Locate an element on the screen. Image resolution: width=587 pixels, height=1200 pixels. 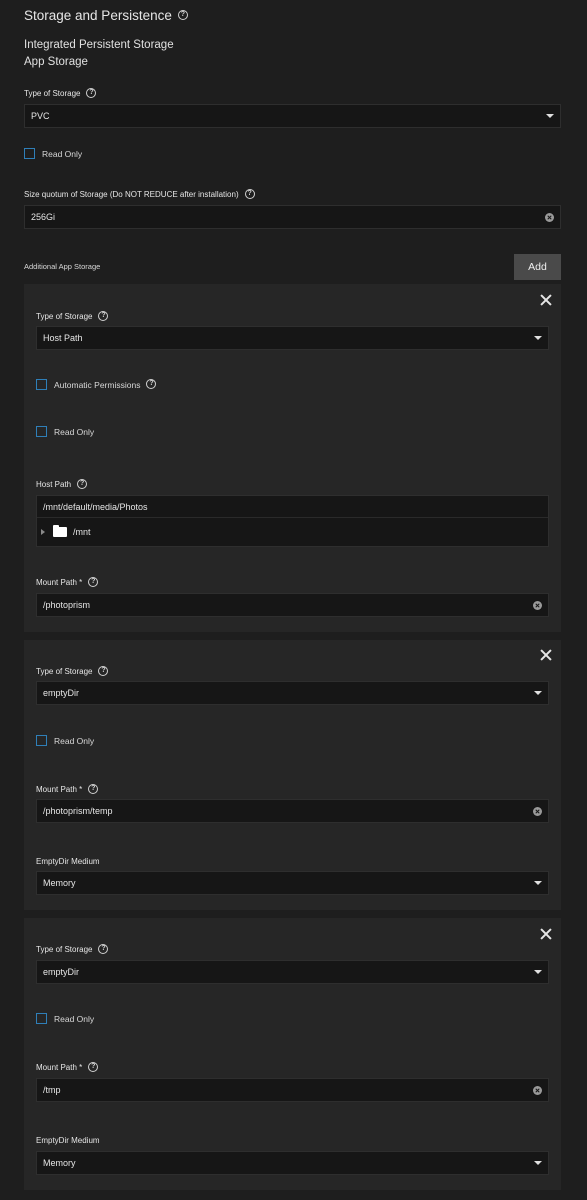
type-of-storage-select: Host Path is located at coordinates (292, 338).